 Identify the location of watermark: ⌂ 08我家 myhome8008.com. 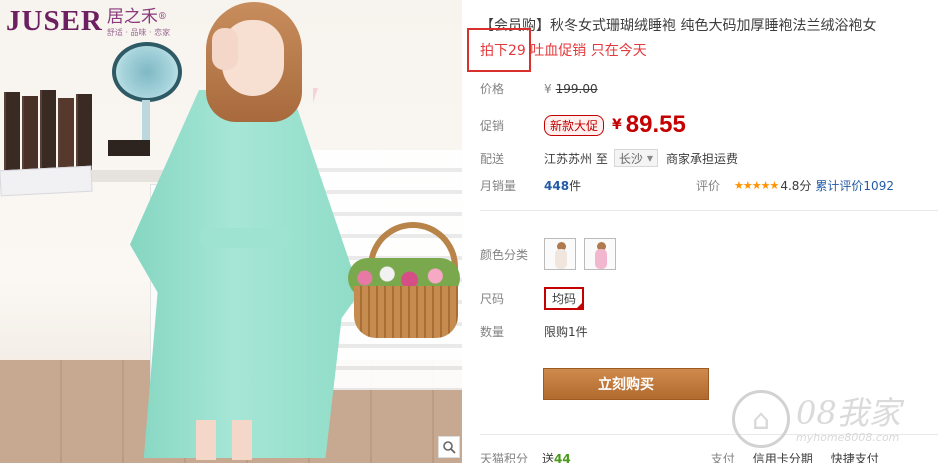
(832, 419).